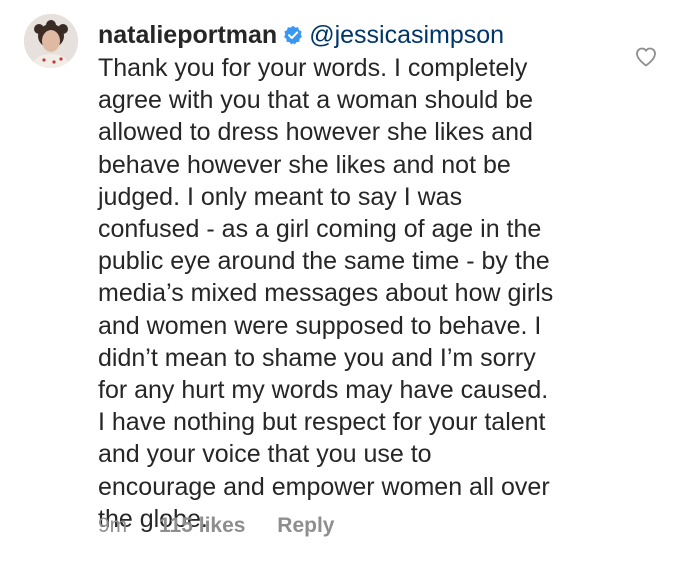  Describe the element at coordinates (324, 261) in the screenshot. I see `comment-line: public eye around the same time - by the` at that location.